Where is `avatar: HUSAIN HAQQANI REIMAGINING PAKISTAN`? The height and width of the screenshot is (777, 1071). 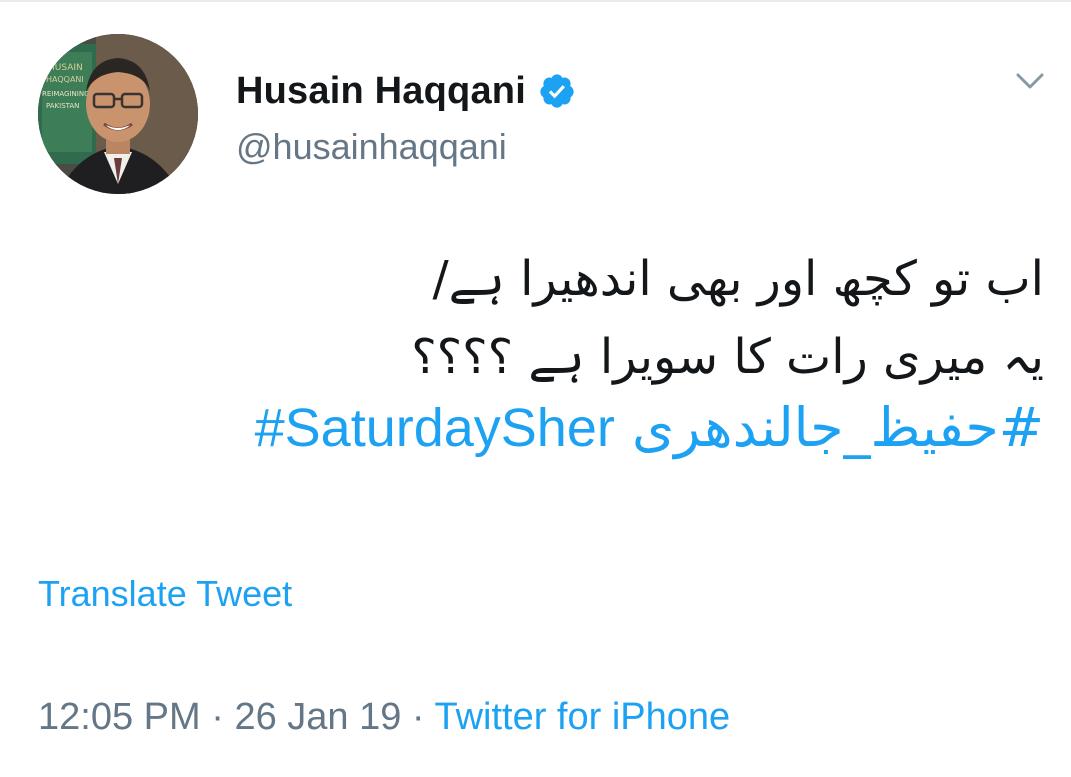 avatar: HUSAIN HAQQANI REIMAGINING PAKISTAN is located at coordinates (118, 114).